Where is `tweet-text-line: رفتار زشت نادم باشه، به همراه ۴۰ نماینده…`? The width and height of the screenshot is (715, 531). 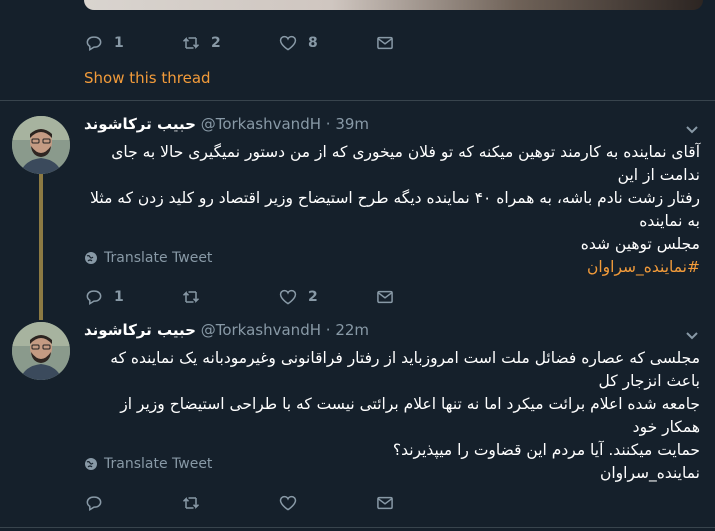 tweet-text-line: رفتار زشت نادم باشه، به همراه ۴۰ نماینده… is located at coordinates (395, 209).